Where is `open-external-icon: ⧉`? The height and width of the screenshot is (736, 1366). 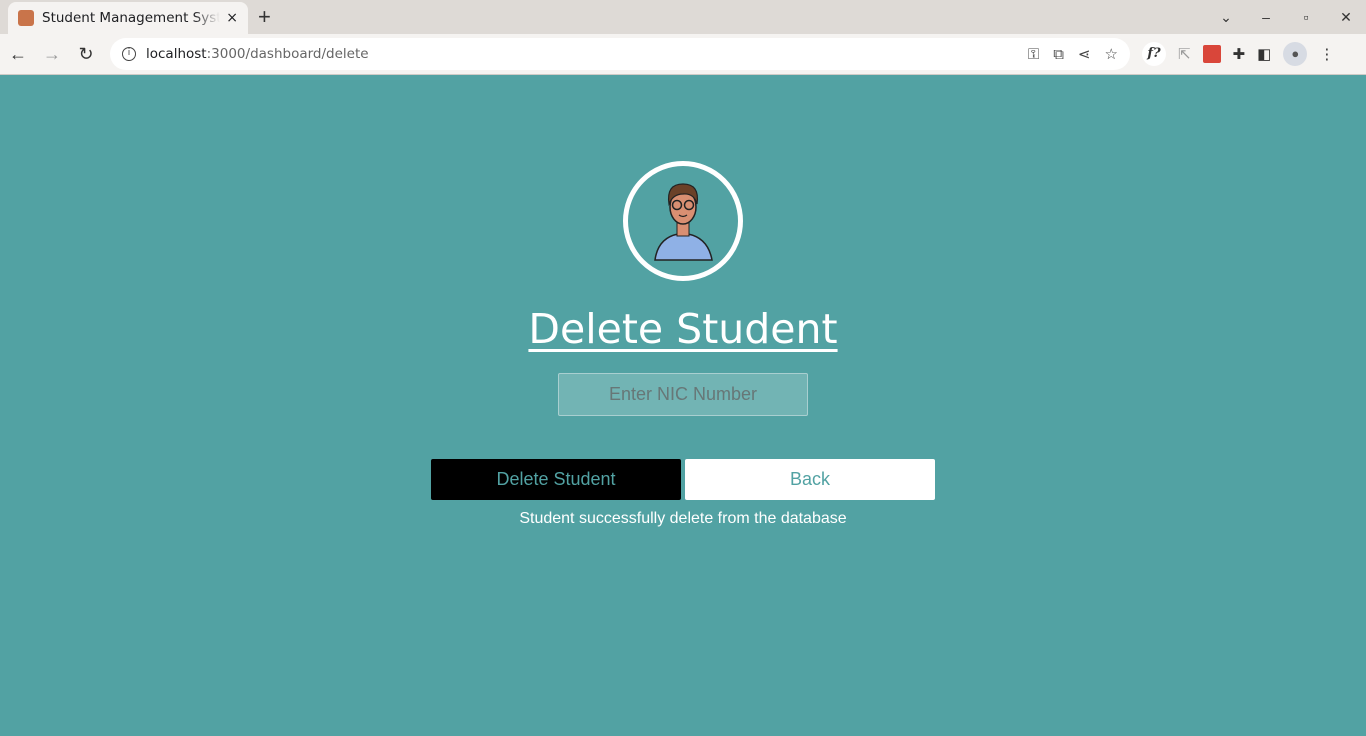
open-external-icon: ⧉ is located at coordinates (1058, 54).